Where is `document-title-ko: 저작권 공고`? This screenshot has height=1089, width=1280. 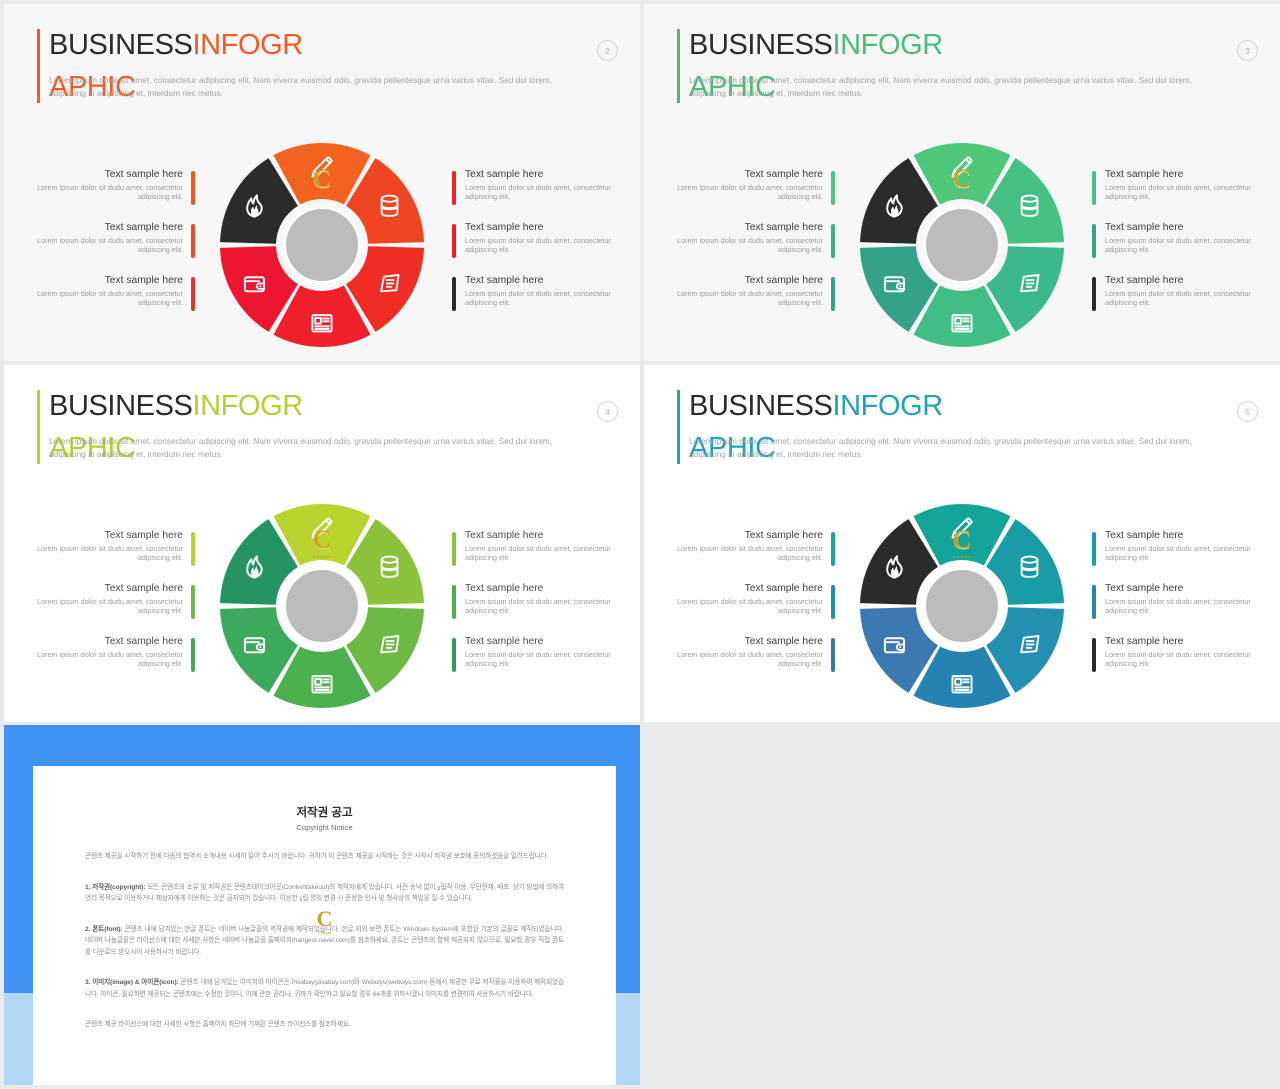 document-title-ko: 저작권 공고 is located at coordinates (324, 813).